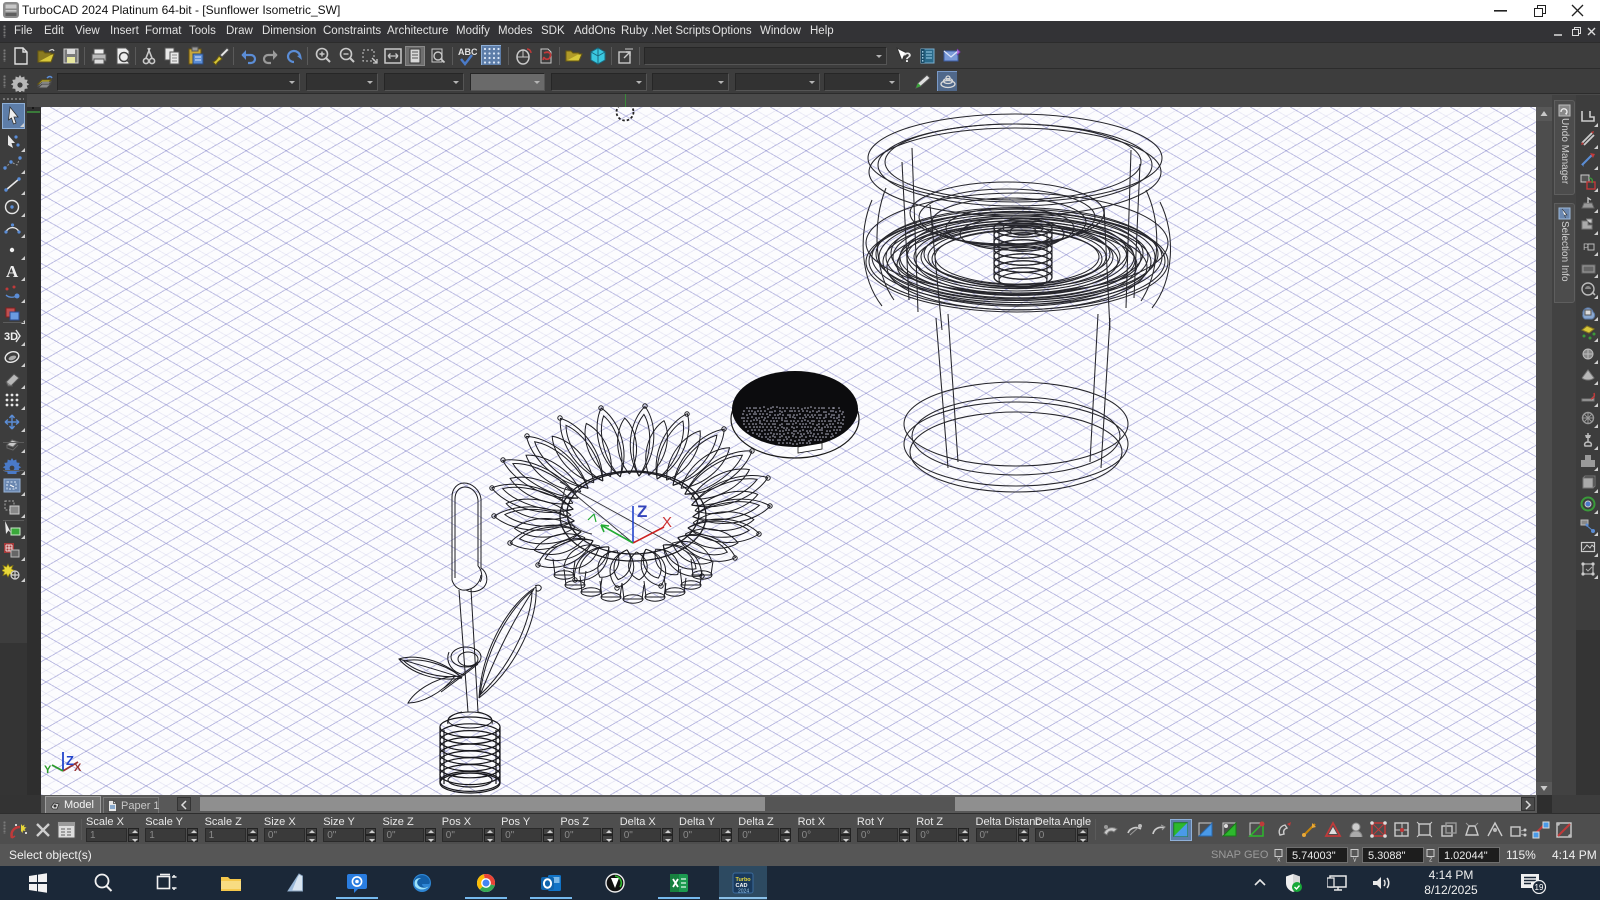  Describe the element at coordinates (48, 770) in the screenshot. I see `svg-text: Y` at that location.